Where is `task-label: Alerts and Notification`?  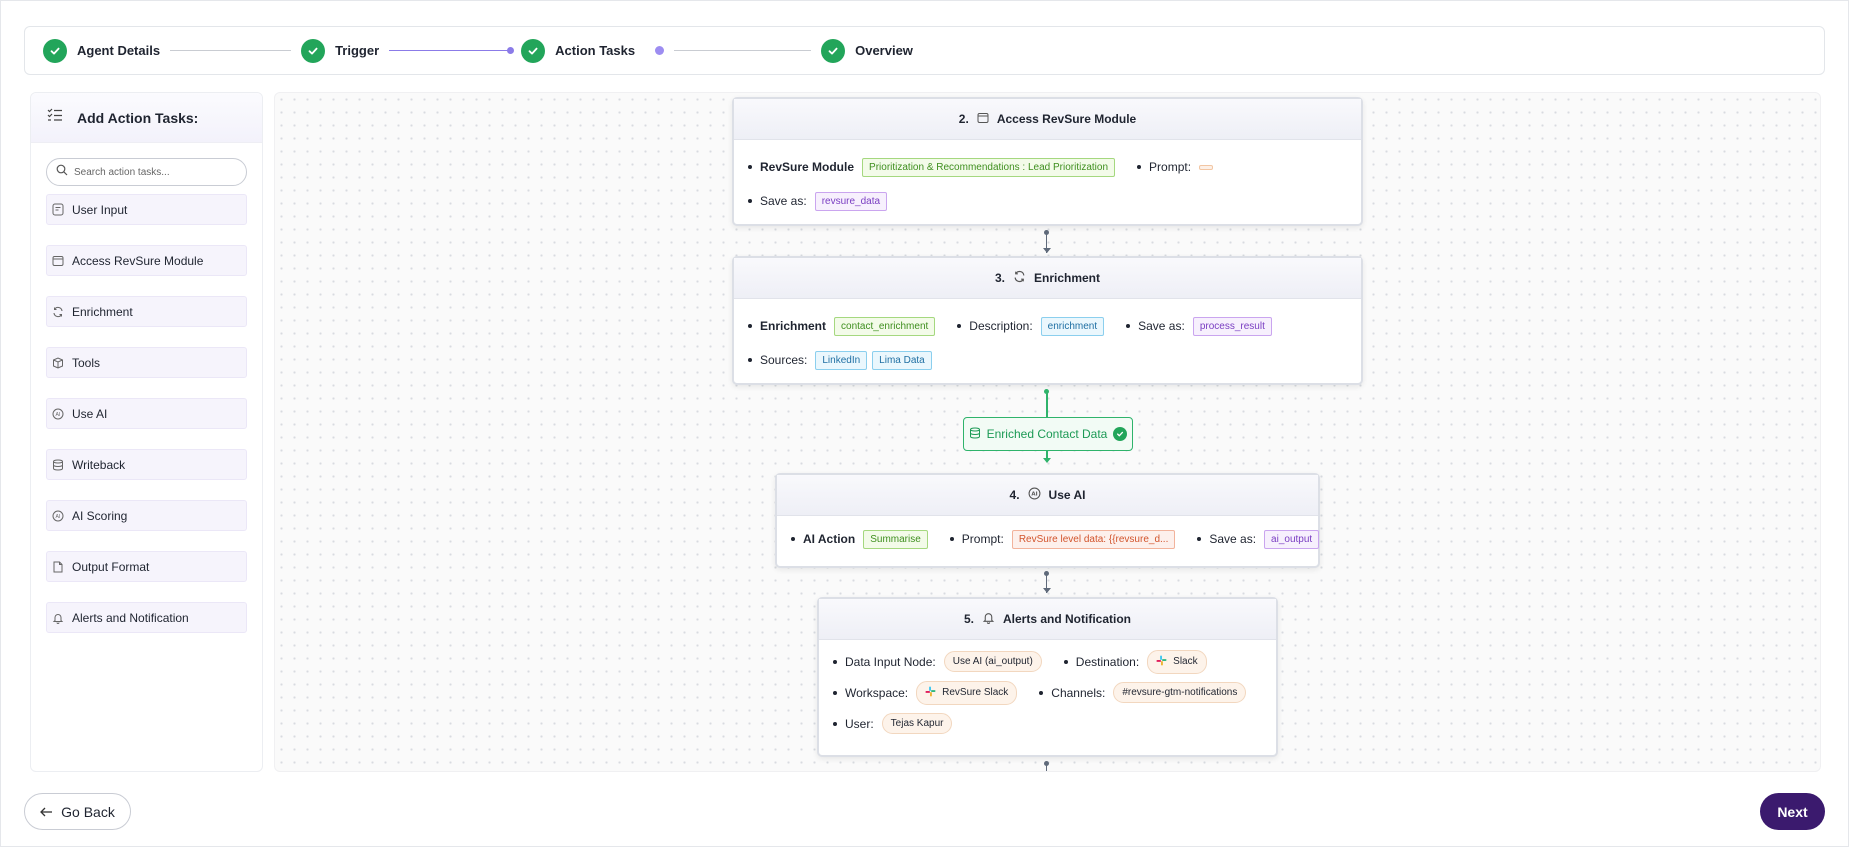 task-label: Alerts and Notification is located at coordinates (130, 617).